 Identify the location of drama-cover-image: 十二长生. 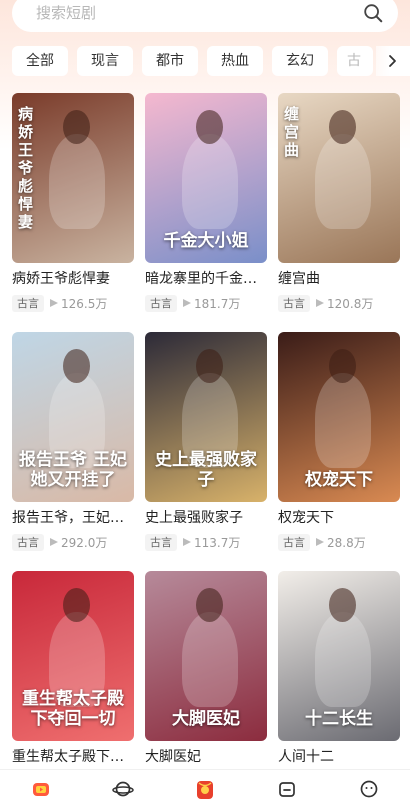
(339, 656).